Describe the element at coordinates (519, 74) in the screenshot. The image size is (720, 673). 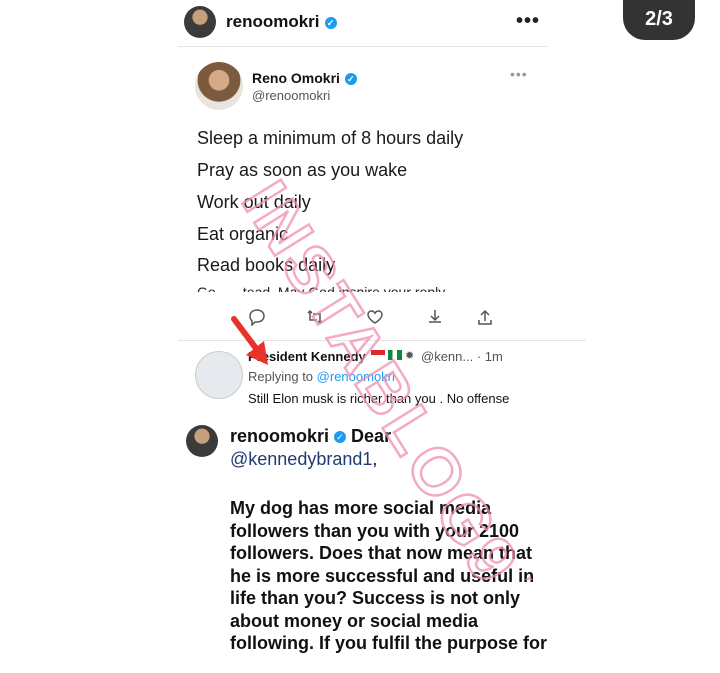
I see `tweet-more-icon: •••` at that location.